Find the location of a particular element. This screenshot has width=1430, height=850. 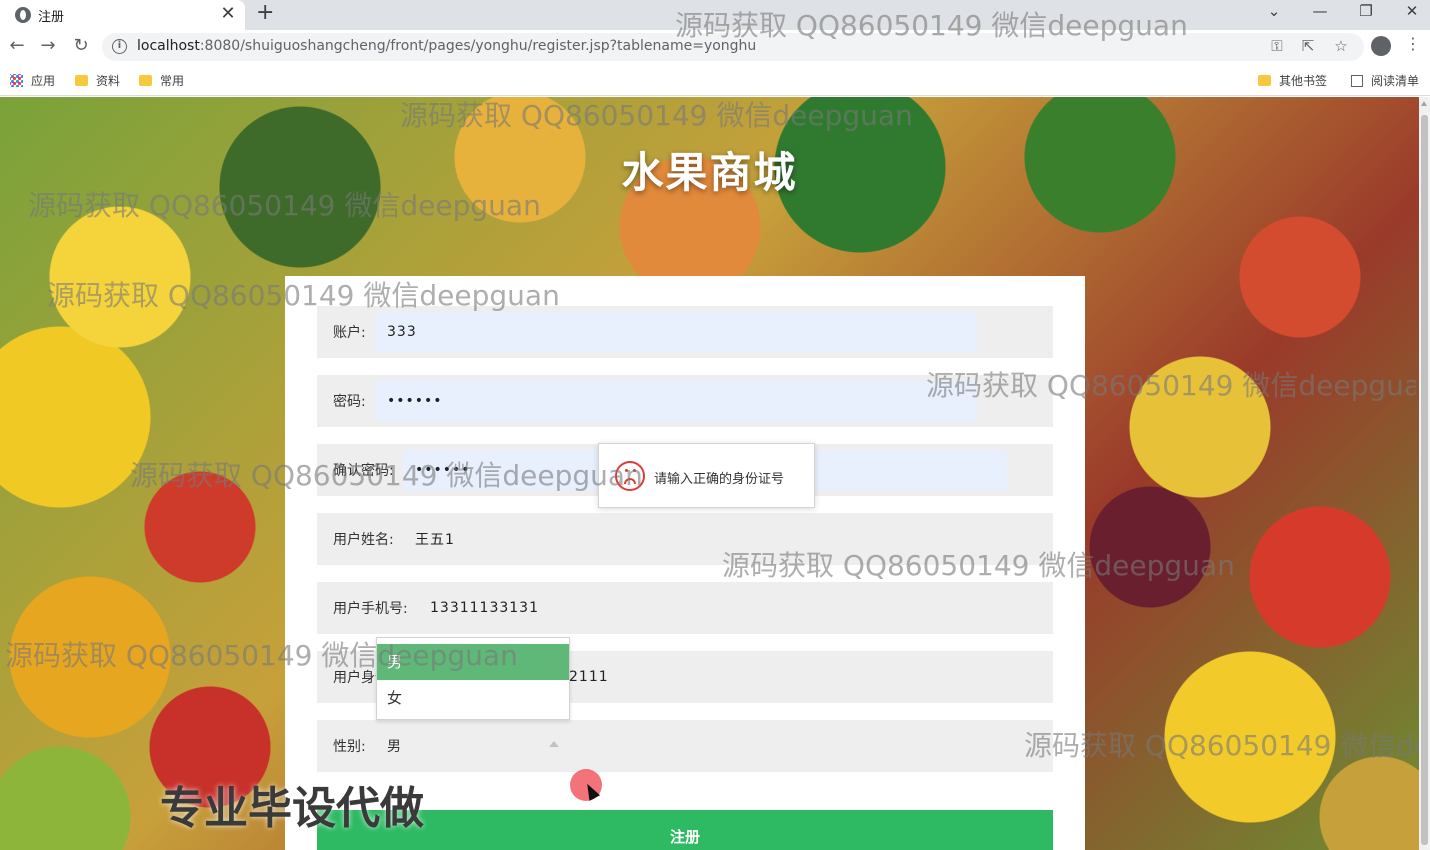

gender-dropdown: 男 女 is located at coordinates (473, 678).